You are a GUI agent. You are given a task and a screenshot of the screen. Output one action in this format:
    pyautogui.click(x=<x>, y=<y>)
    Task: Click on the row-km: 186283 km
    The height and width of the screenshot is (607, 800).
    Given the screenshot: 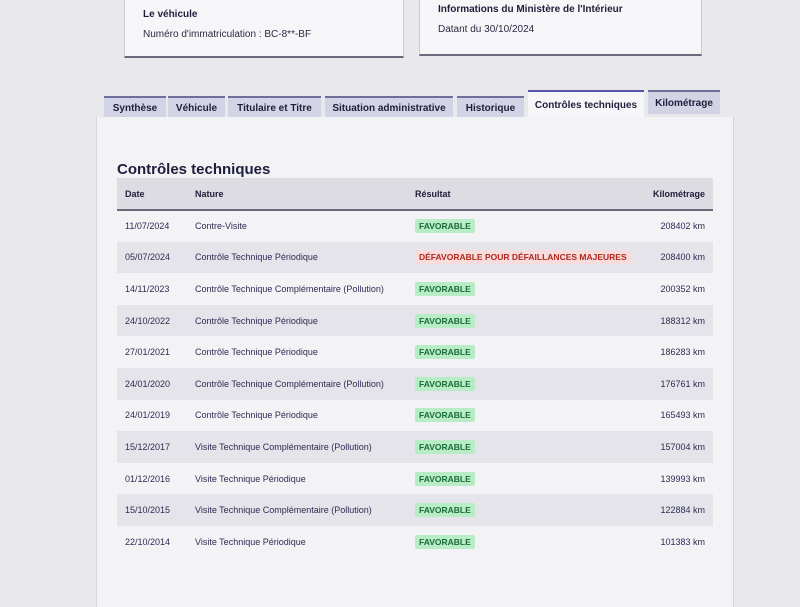 What is the action you would take?
    pyautogui.click(x=682, y=352)
    